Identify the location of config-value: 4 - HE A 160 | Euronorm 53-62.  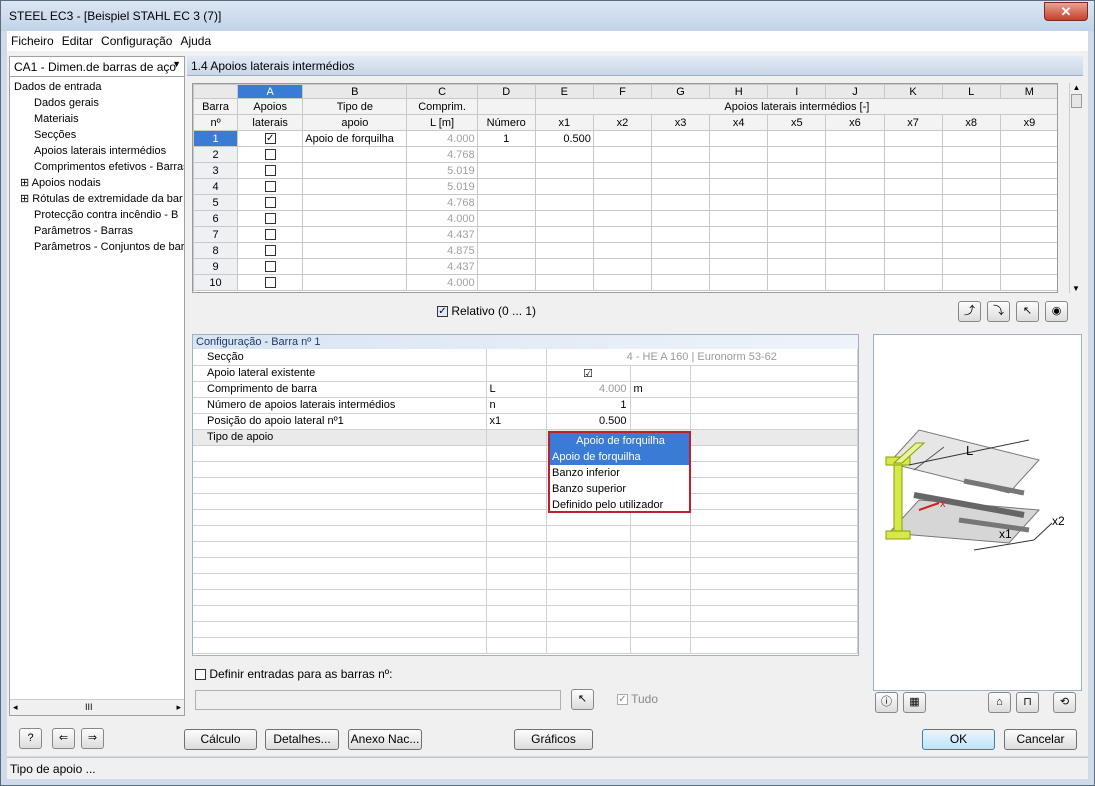
(702, 357).